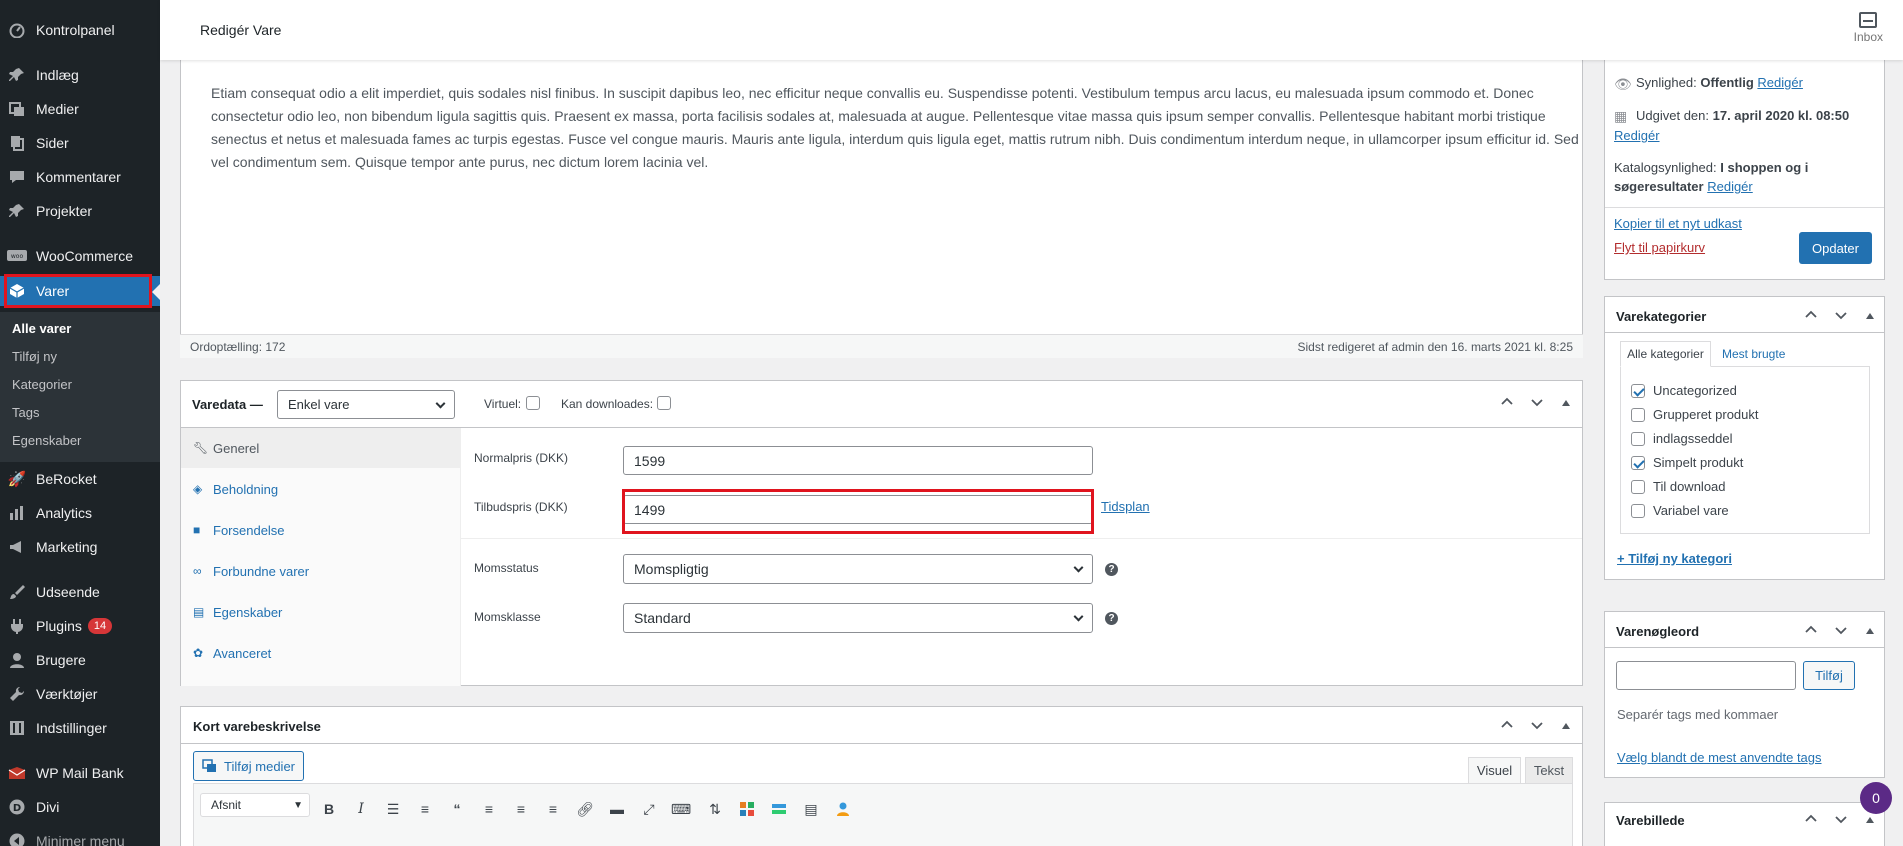 This screenshot has width=1903, height=846. Describe the element at coordinates (1549, 770) in the screenshot. I see `tab-text: Tekst` at that location.